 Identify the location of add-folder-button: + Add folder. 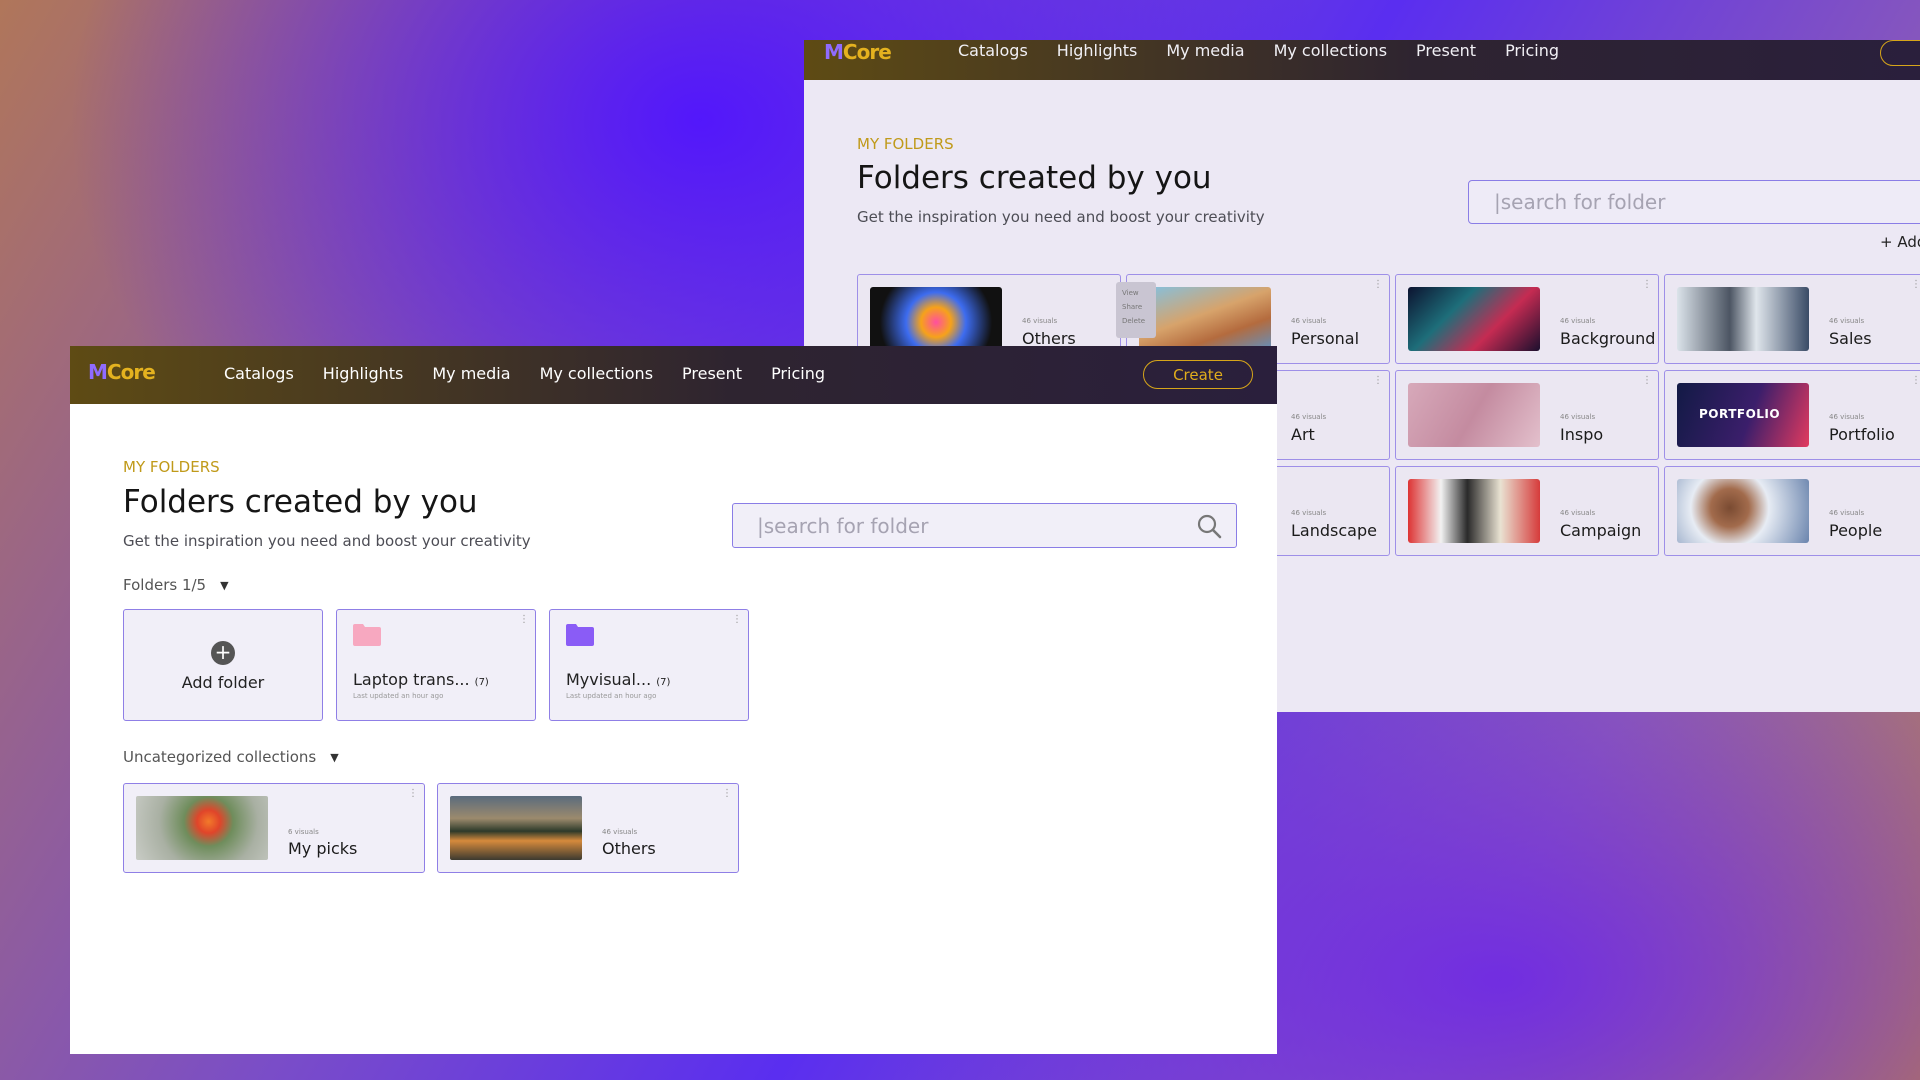
(223, 665).